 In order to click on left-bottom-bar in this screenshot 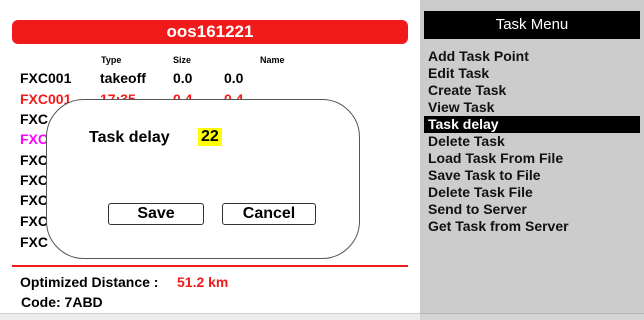, I will do `click(210, 316)`.